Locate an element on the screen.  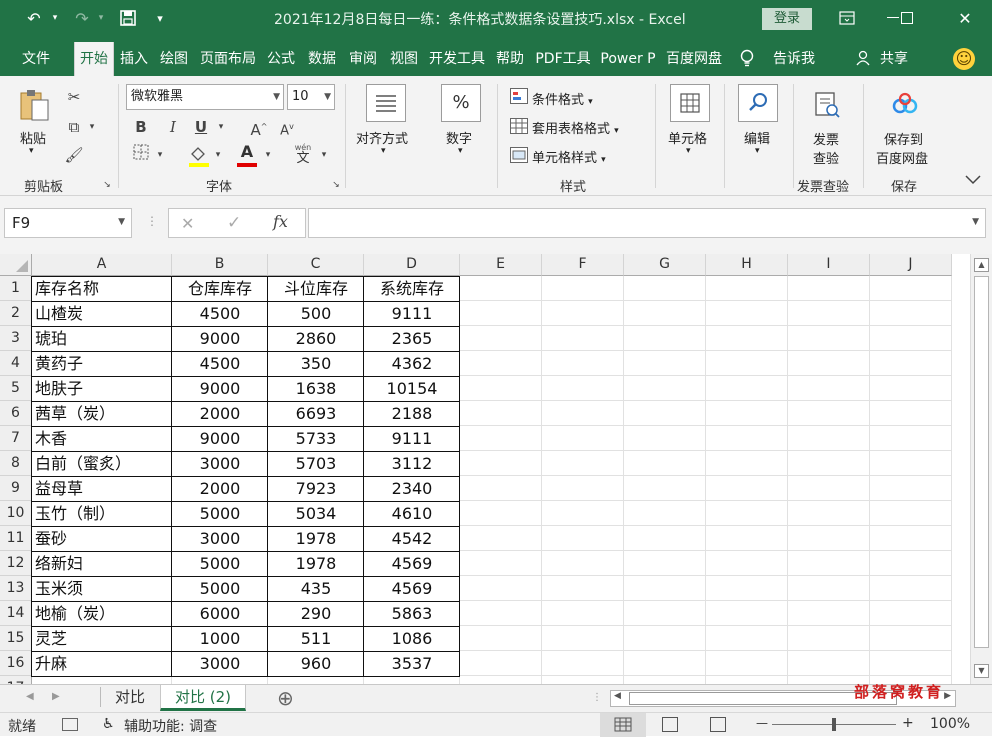
scroll-right-icon: ▶ is located at coordinates (947, 696).